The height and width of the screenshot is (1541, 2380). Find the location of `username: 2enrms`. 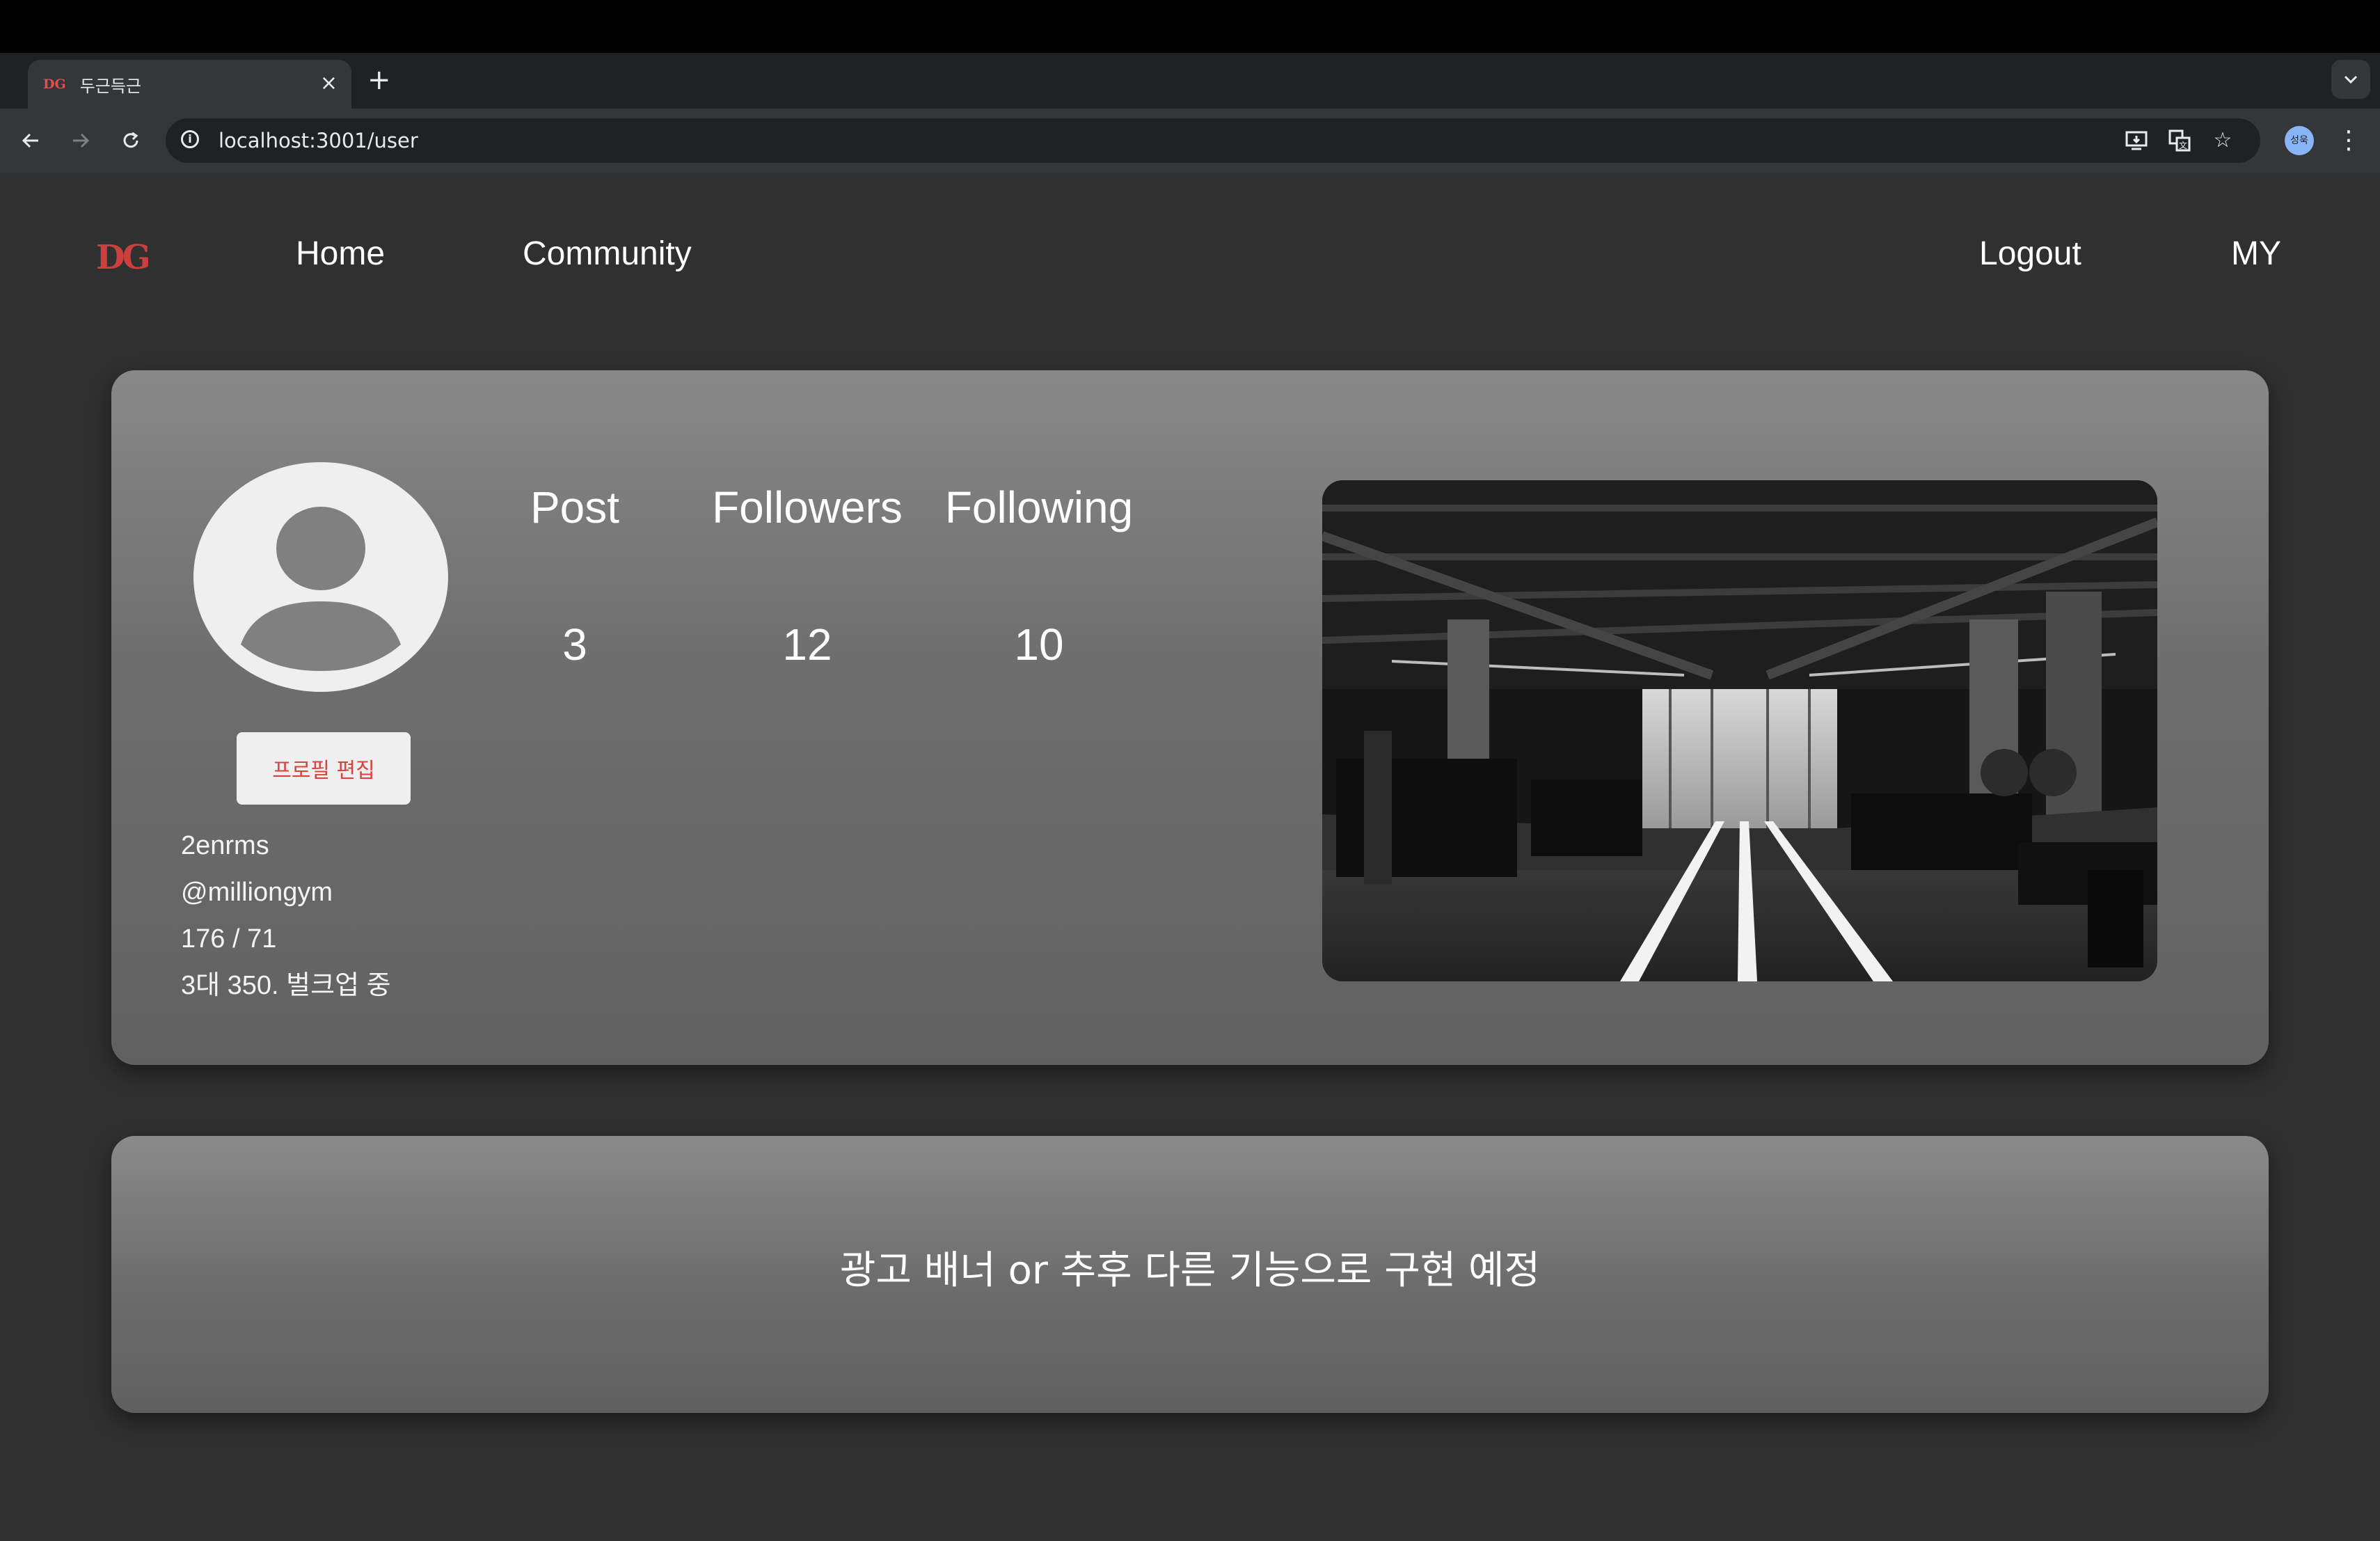

username: 2enrms is located at coordinates (225, 845).